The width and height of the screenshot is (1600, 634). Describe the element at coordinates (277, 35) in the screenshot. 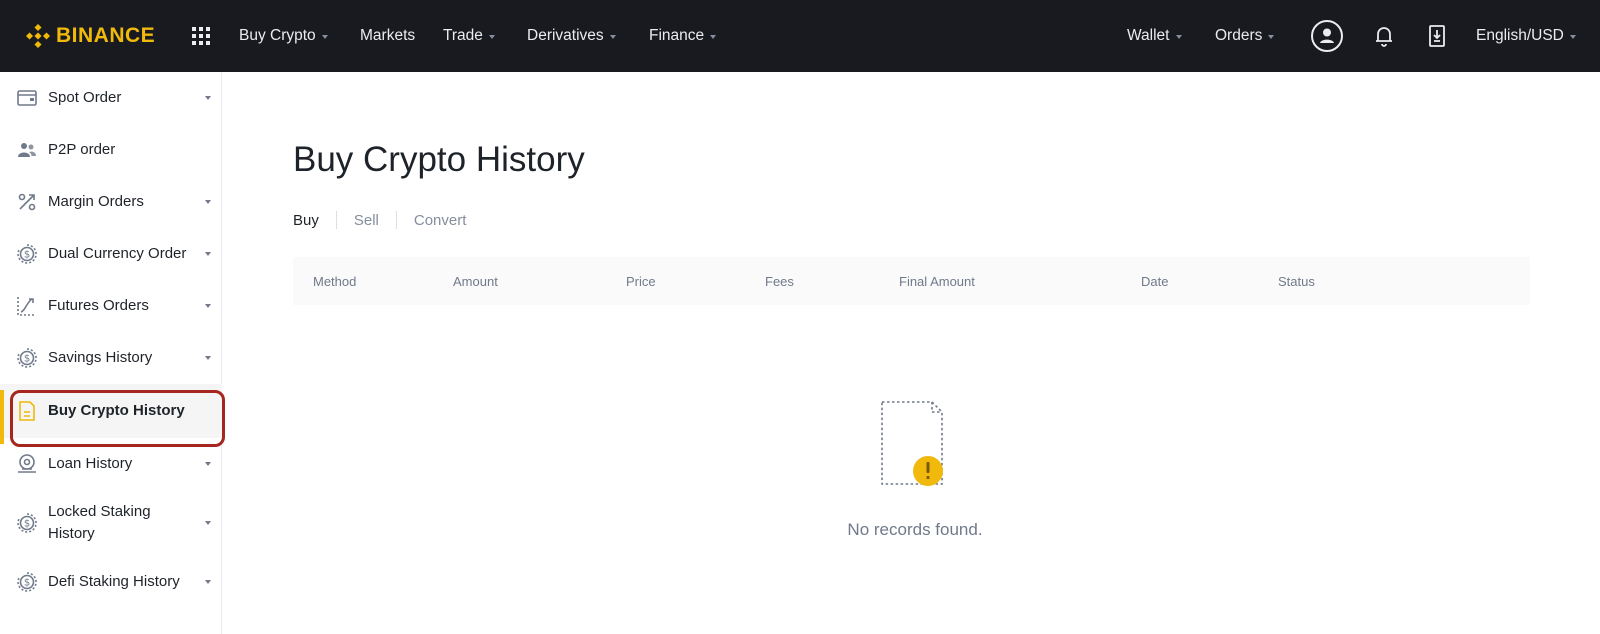

I see `nav-buy-crypto-label: Buy Crypto` at that location.